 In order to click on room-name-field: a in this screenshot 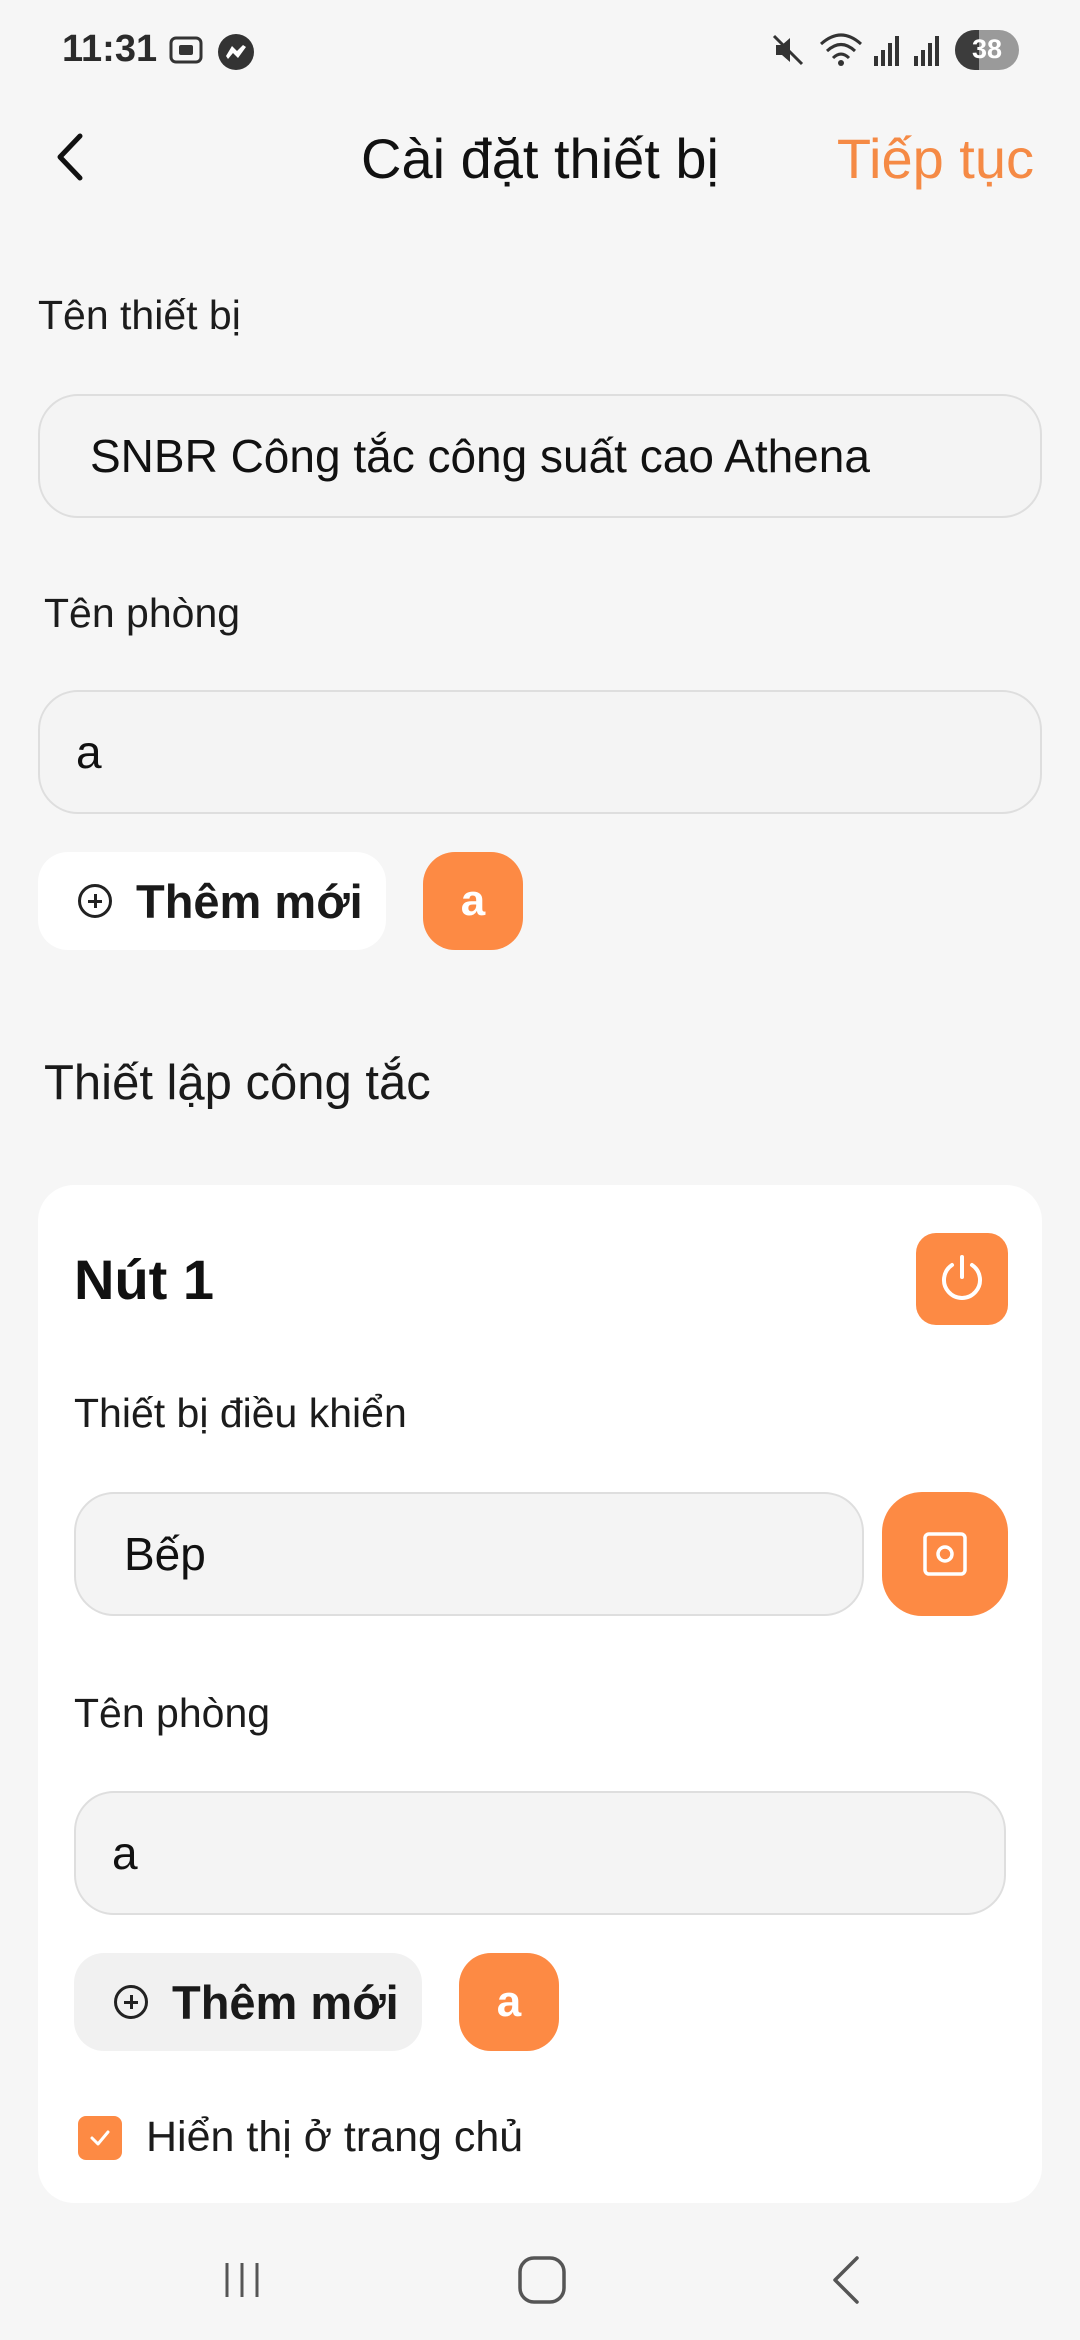, I will do `click(540, 752)`.